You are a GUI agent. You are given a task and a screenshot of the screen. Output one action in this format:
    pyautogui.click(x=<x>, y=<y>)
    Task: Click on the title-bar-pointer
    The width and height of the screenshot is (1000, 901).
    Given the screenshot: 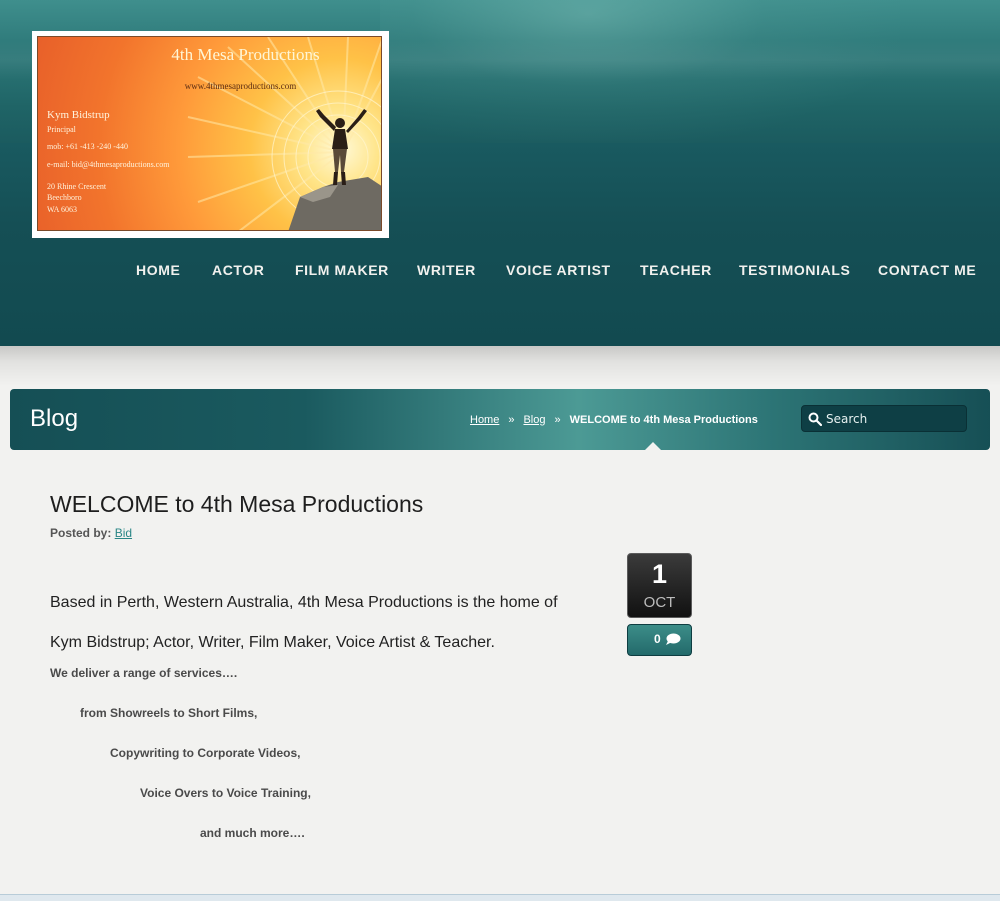 What is the action you would take?
    pyautogui.click(x=653, y=446)
    